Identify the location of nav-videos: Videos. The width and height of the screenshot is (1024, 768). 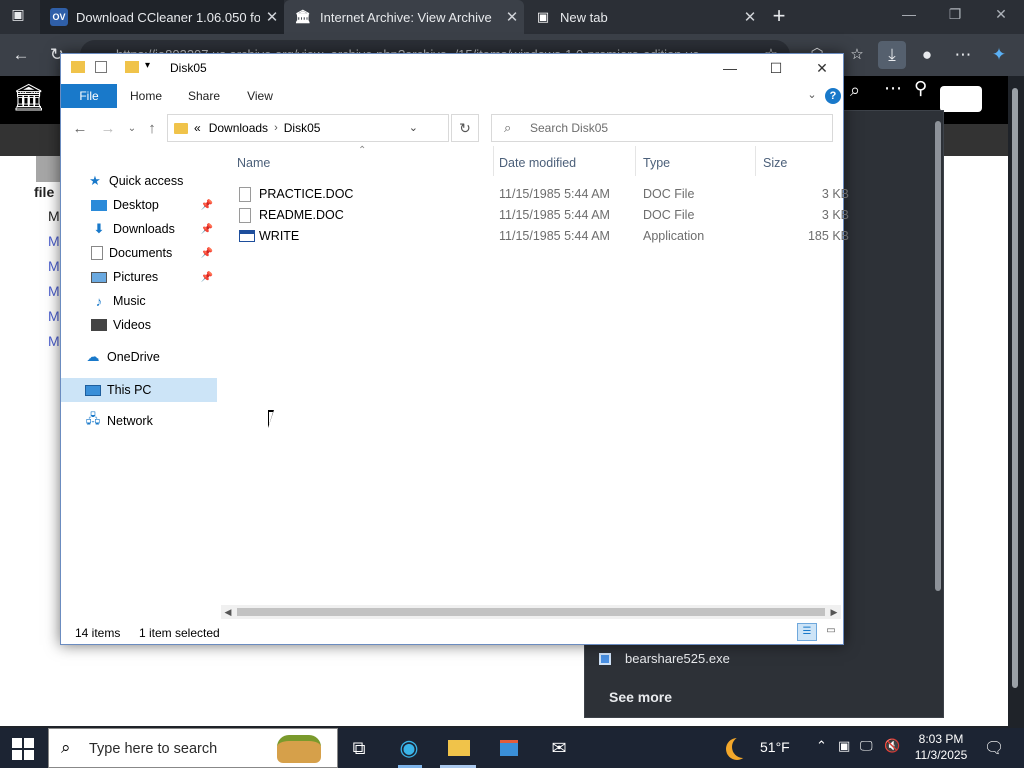
(139, 325).